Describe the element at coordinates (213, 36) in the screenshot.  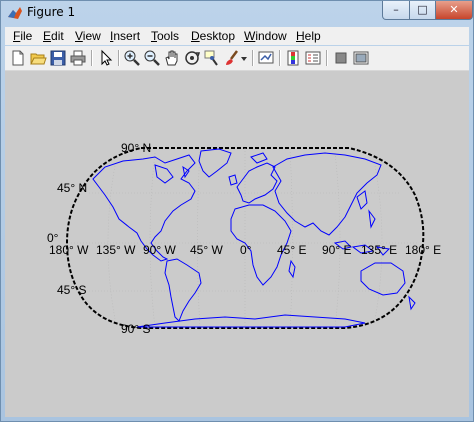
I see `menu-desktop: Desktop` at that location.